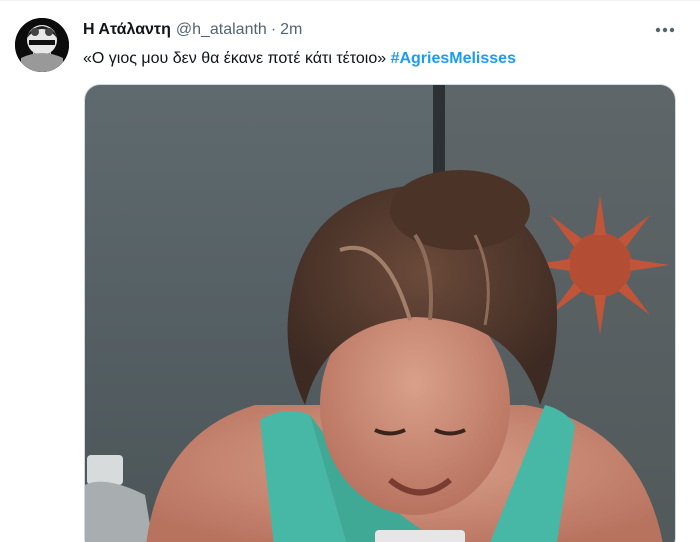 This screenshot has width=700, height=542. I want to click on more-options-button, so click(665, 30).